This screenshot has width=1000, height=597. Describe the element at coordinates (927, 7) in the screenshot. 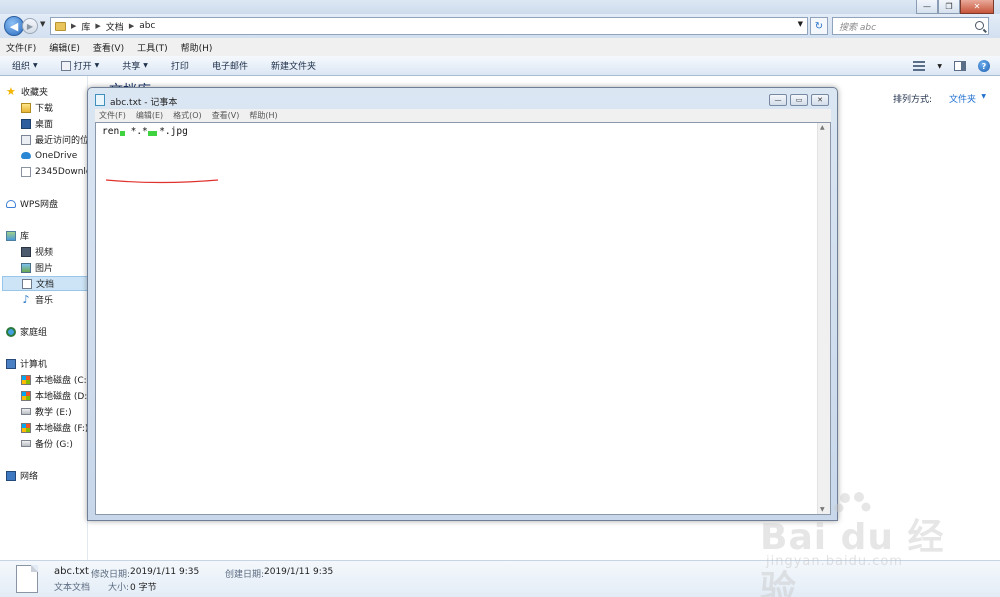

I see `minimize-button: —` at that location.